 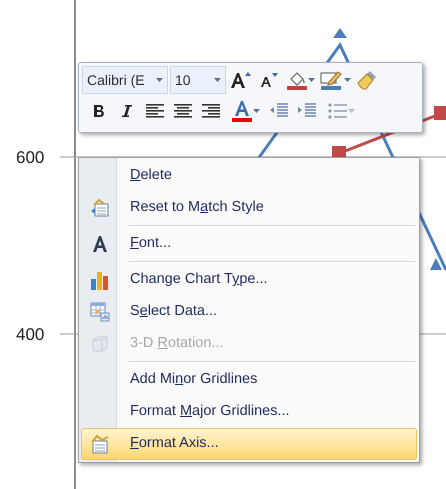 I want to click on chart-reset-icon, so click(x=100, y=208).